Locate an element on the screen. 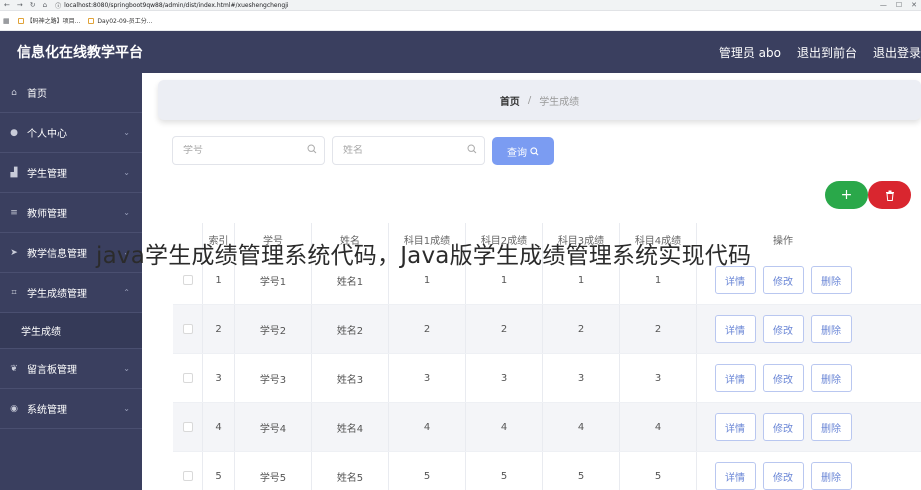 This screenshot has width=921, height=490. back-to-front-link: 退出到前台 is located at coordinates (827, 52).